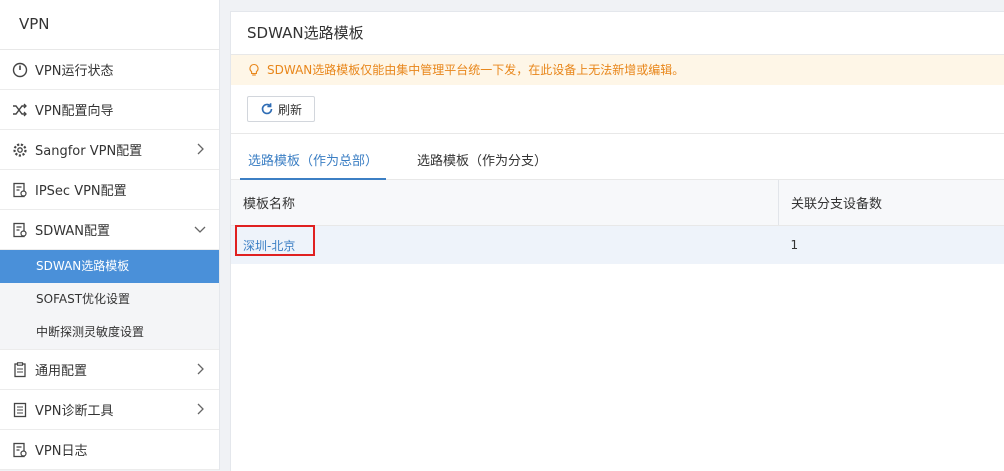  What do you see at coordinates (20, 230) in the screenshot?
I see `document-gear-icon` at bounding box center [20, 230].